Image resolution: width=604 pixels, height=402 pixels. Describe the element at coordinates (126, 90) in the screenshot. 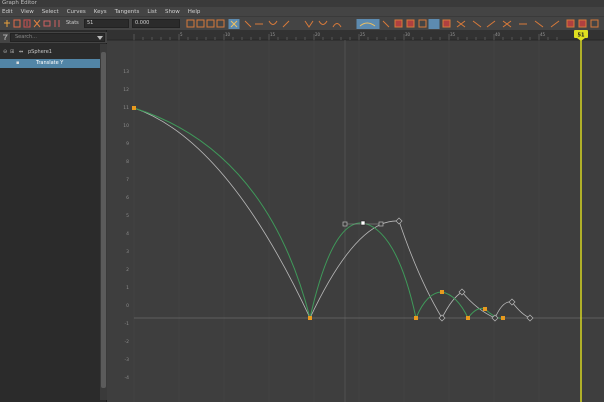

I see `value-label: 12` at that location.